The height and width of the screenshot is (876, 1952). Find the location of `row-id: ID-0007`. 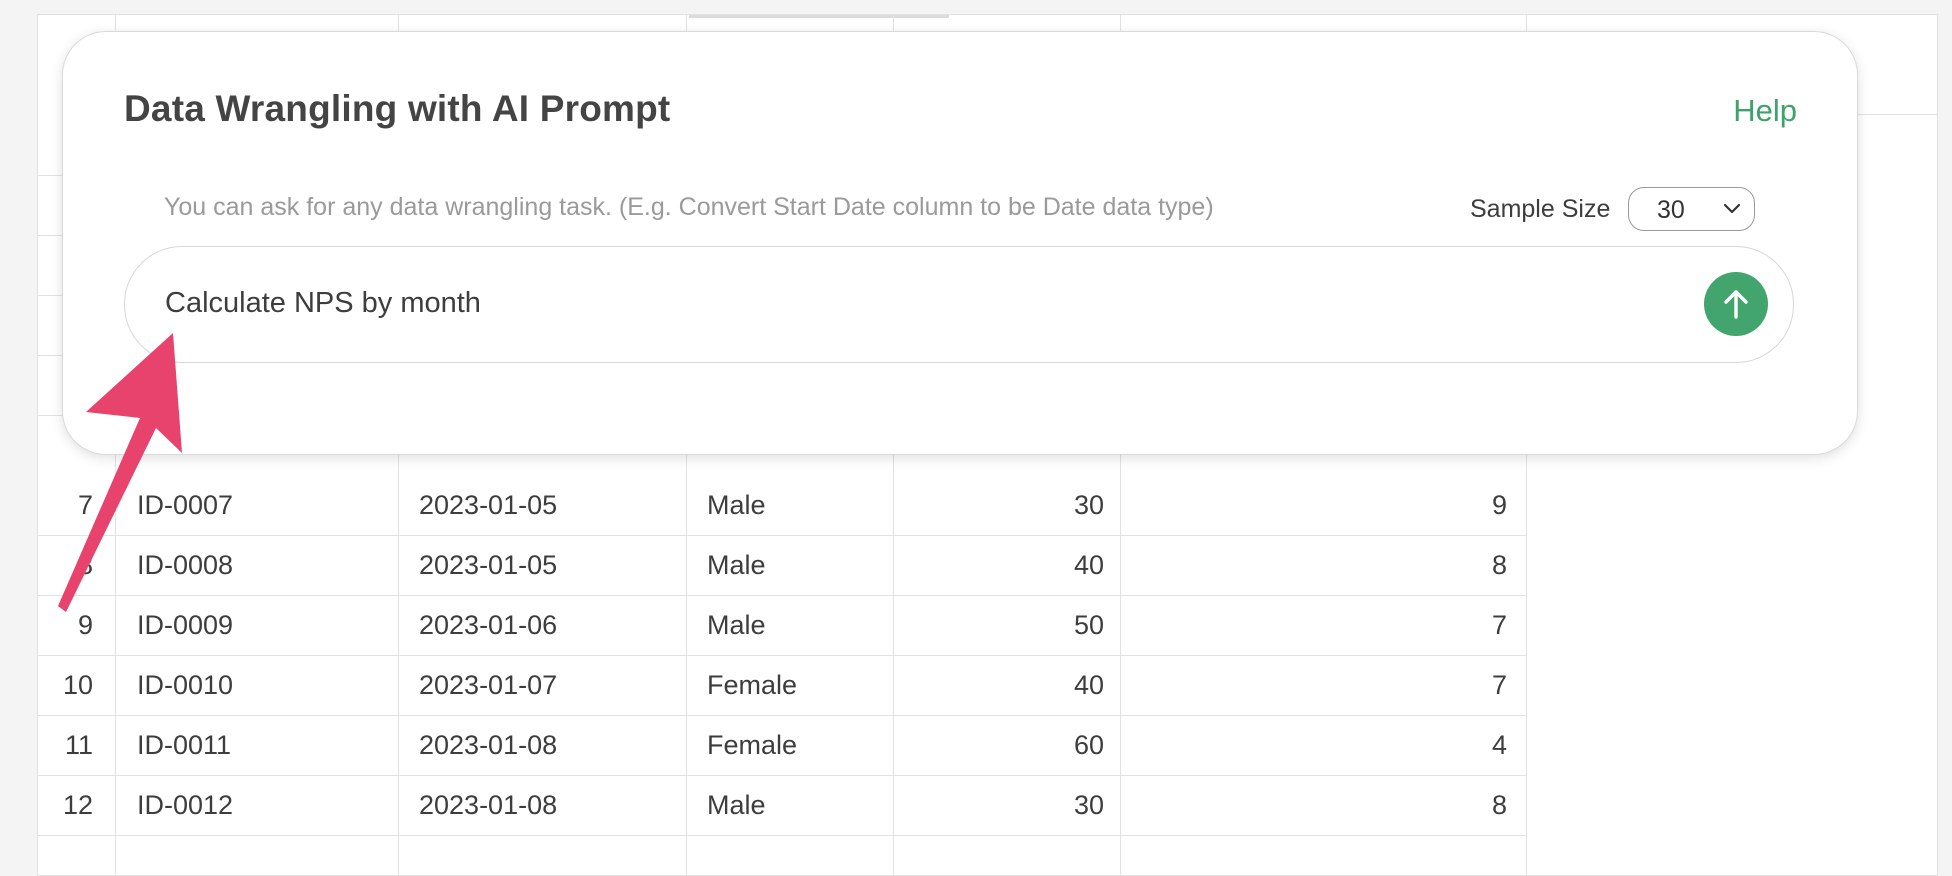

row-id: ID-0007 is located at coordinates (185, 505).